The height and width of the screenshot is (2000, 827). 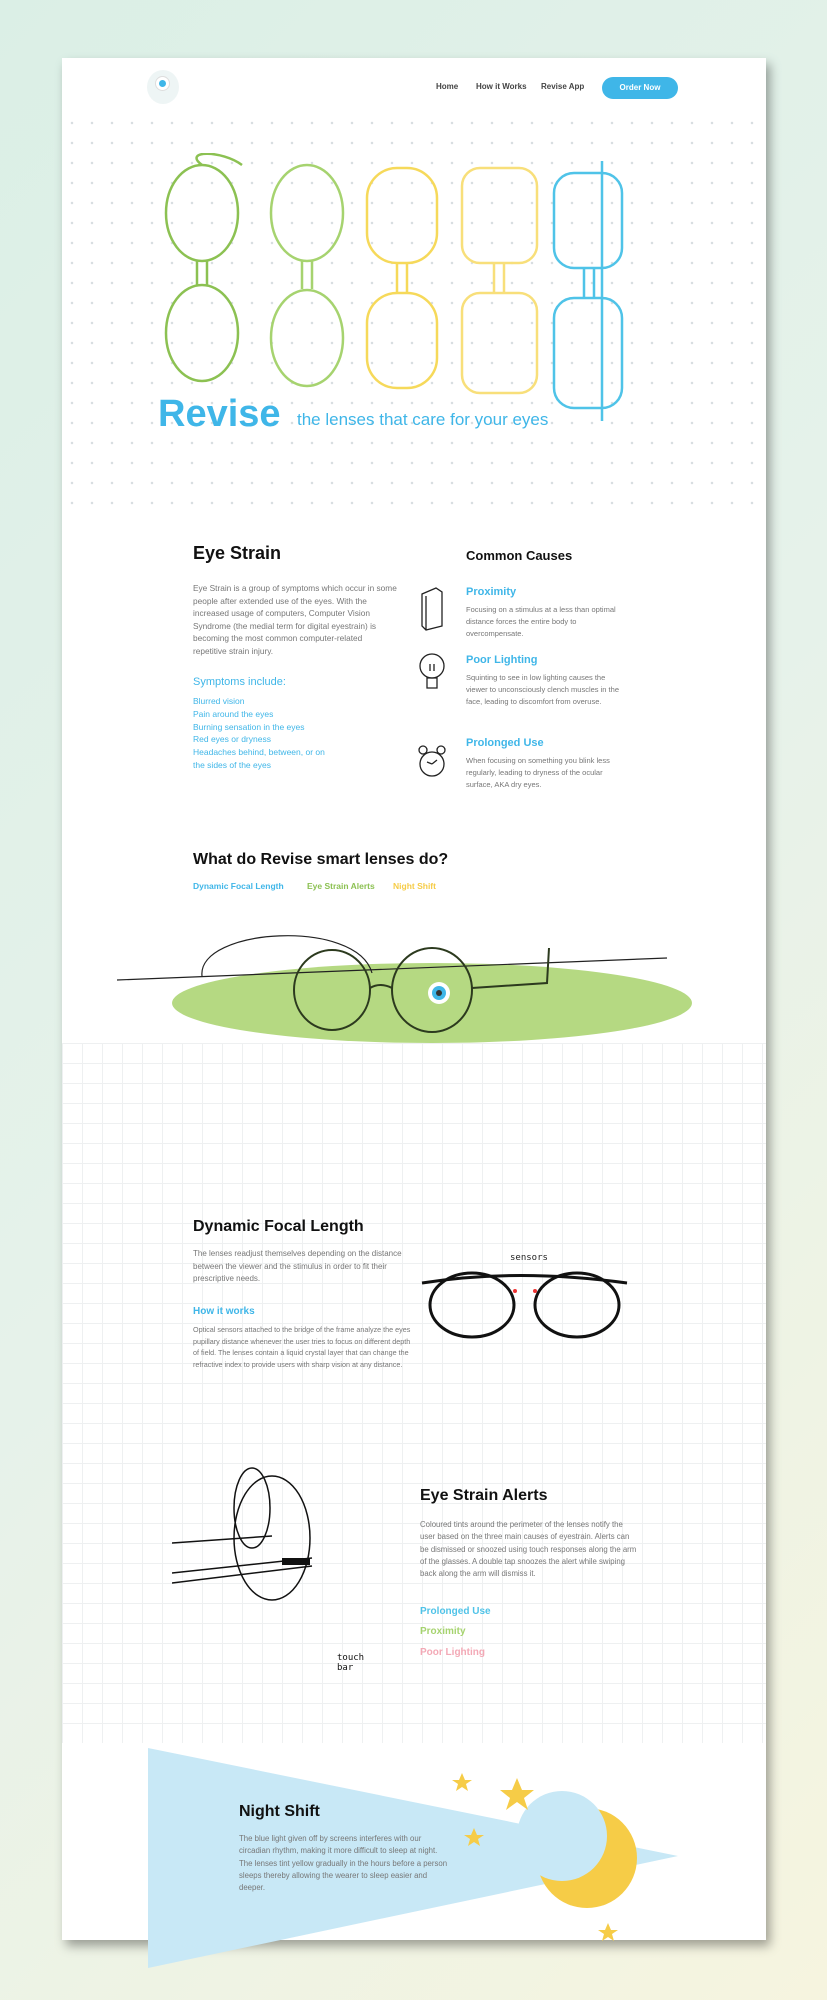 What do you see at coordinates (499, 280) in the screenshot?
I see `glasses-light-yellow` at bounding box center [499, 280].